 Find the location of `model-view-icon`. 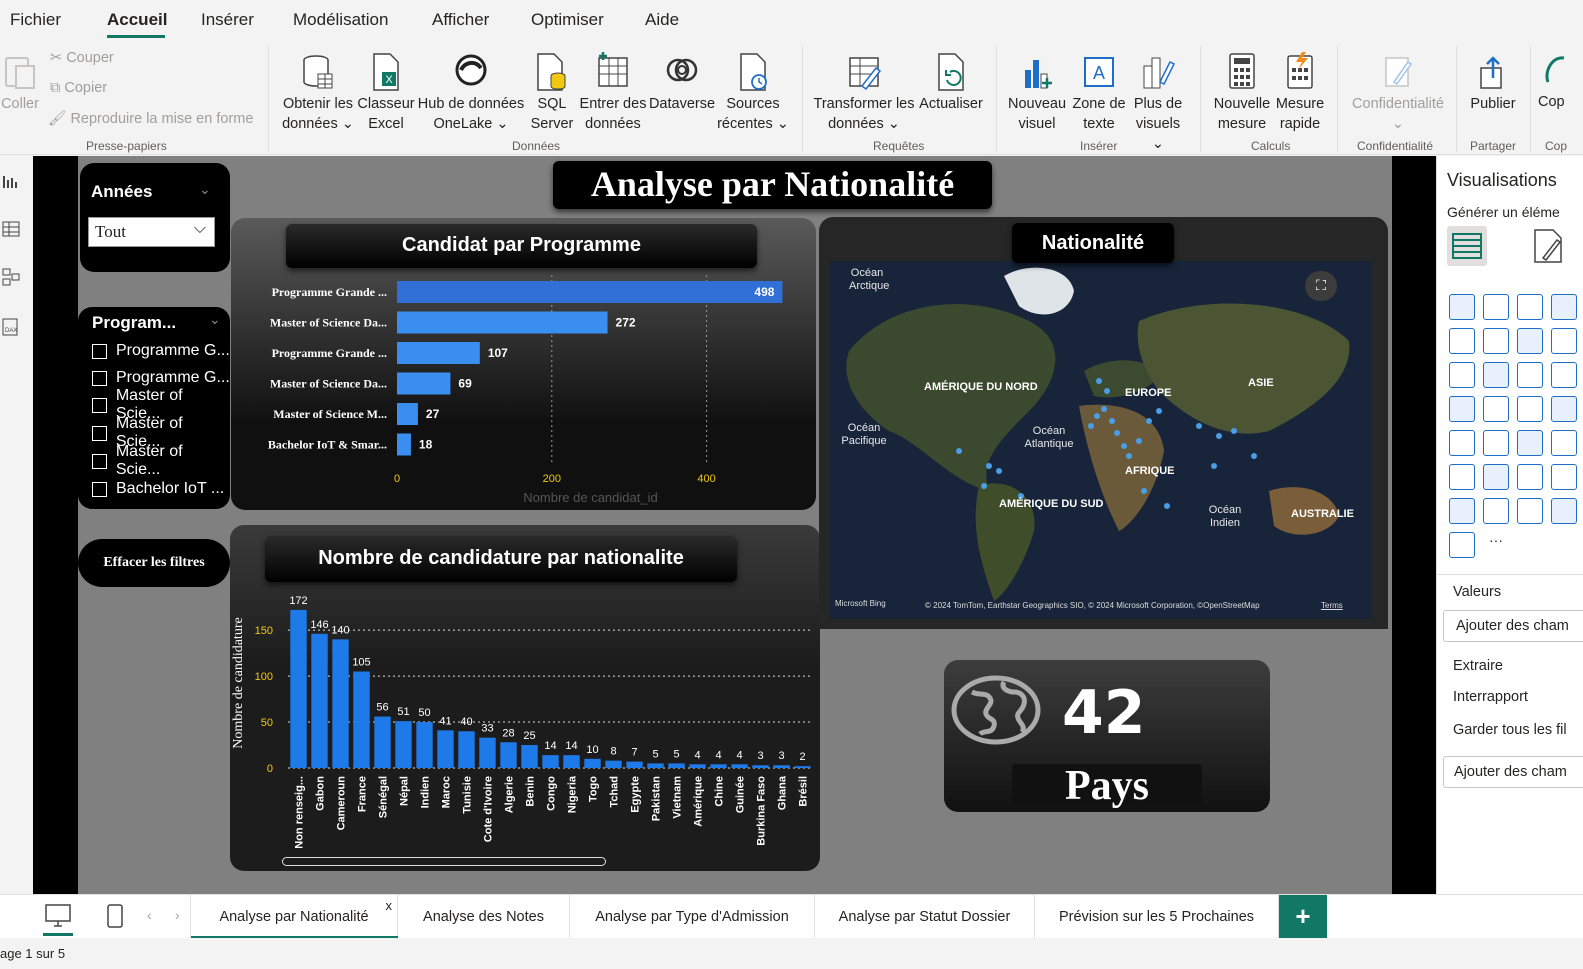

model-view-icon is located at coordinates (11, 277).